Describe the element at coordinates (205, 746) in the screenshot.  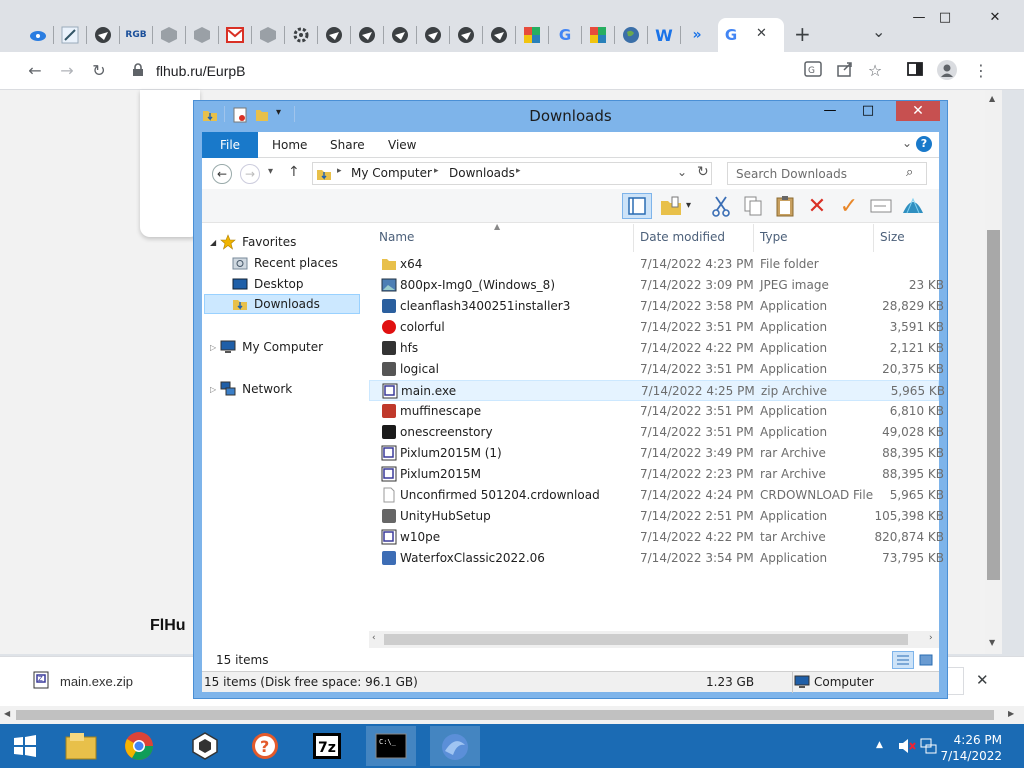
I see `taskbar-unity-icon` at that location.